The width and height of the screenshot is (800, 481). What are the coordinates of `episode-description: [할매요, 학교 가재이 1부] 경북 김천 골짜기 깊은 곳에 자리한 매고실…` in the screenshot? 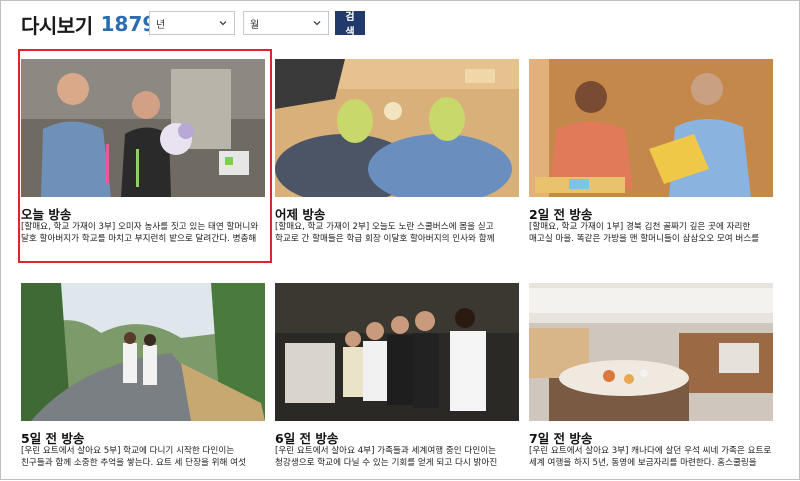 It's located at (644, 233).